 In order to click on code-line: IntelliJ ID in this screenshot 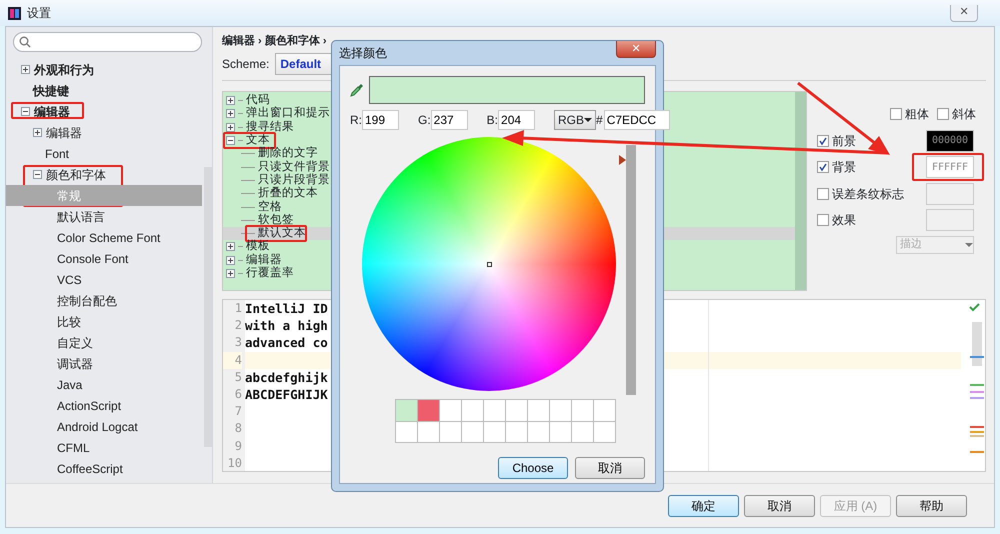, I will do `click(286, 309)`.